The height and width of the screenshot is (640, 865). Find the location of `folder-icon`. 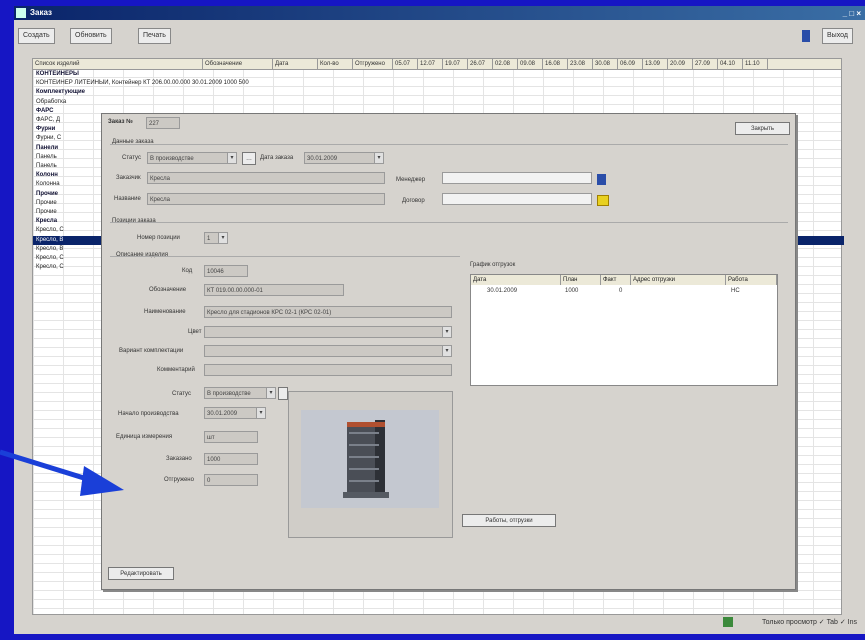

folder-icon is located at coordinates (603, 200).